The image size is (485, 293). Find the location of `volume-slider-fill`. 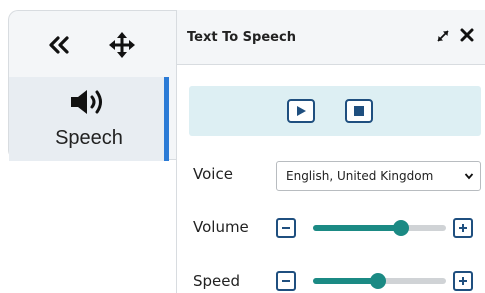

volume-slider-fill is located at coordinates (357, 228).